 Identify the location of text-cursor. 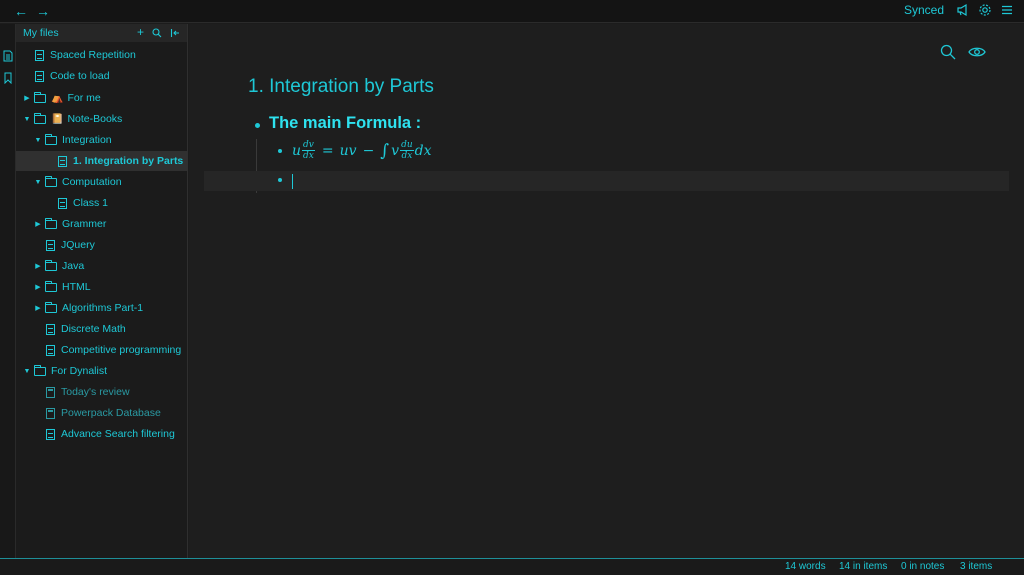
(292, 181).